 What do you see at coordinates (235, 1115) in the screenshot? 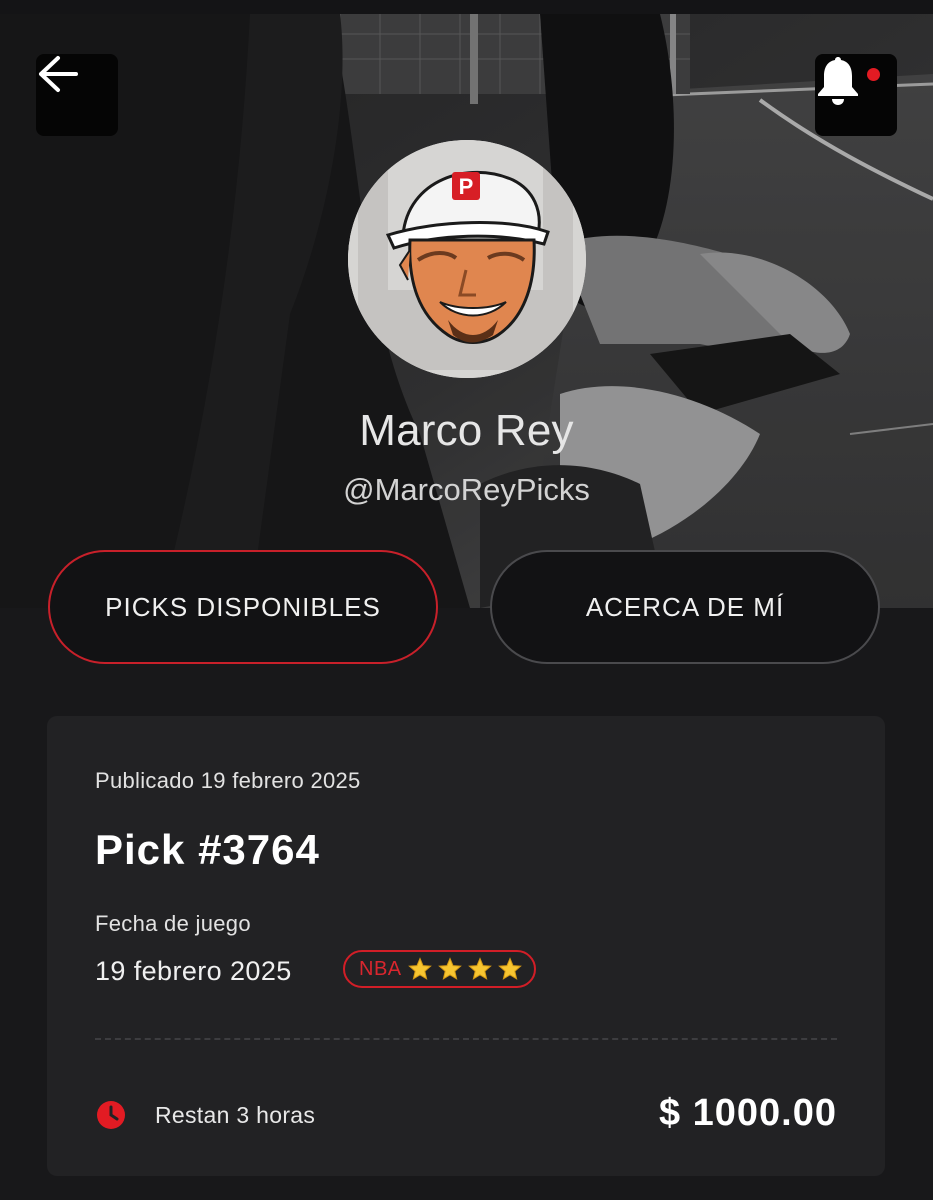
I see `time-left: Restan 3 horas` at bounding box center [235, 1115].